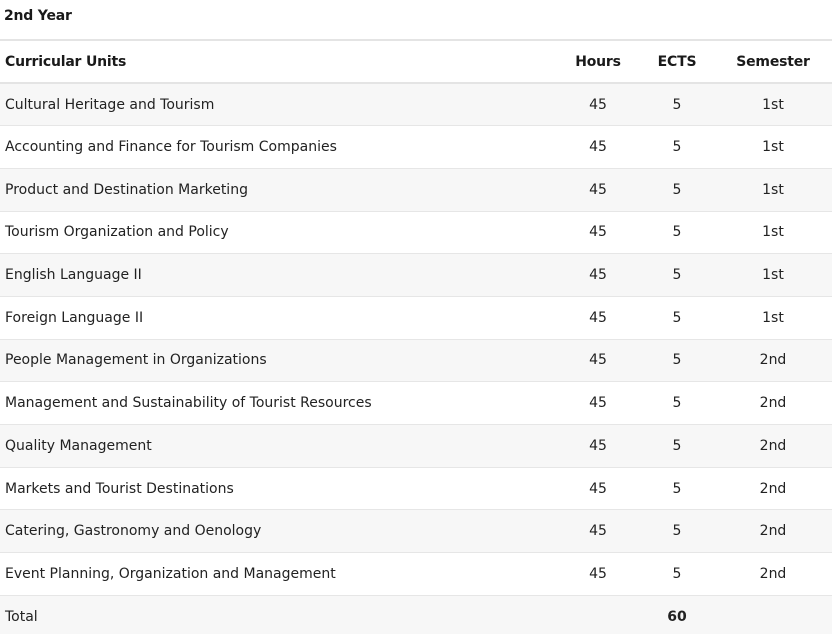 The width and height of the screenshot is (832, 634). I want to click on table-row: Tourism Organization and Policy 45 5 1st, so click(416, 233).